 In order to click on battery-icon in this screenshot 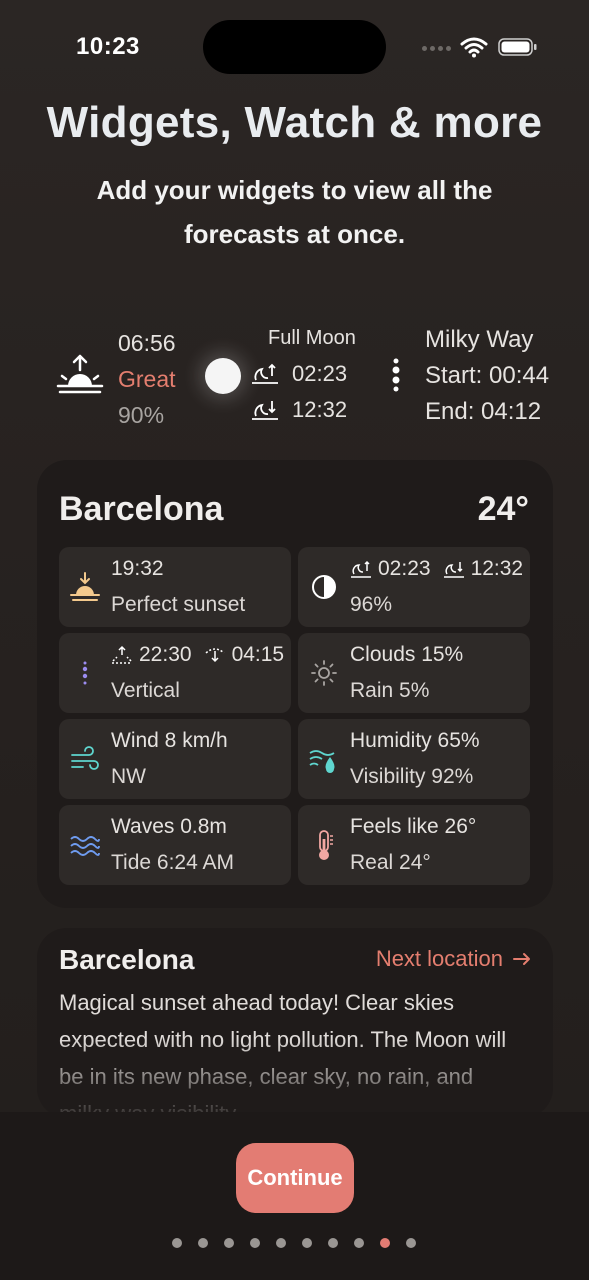, I will do `click(517, 47)`.